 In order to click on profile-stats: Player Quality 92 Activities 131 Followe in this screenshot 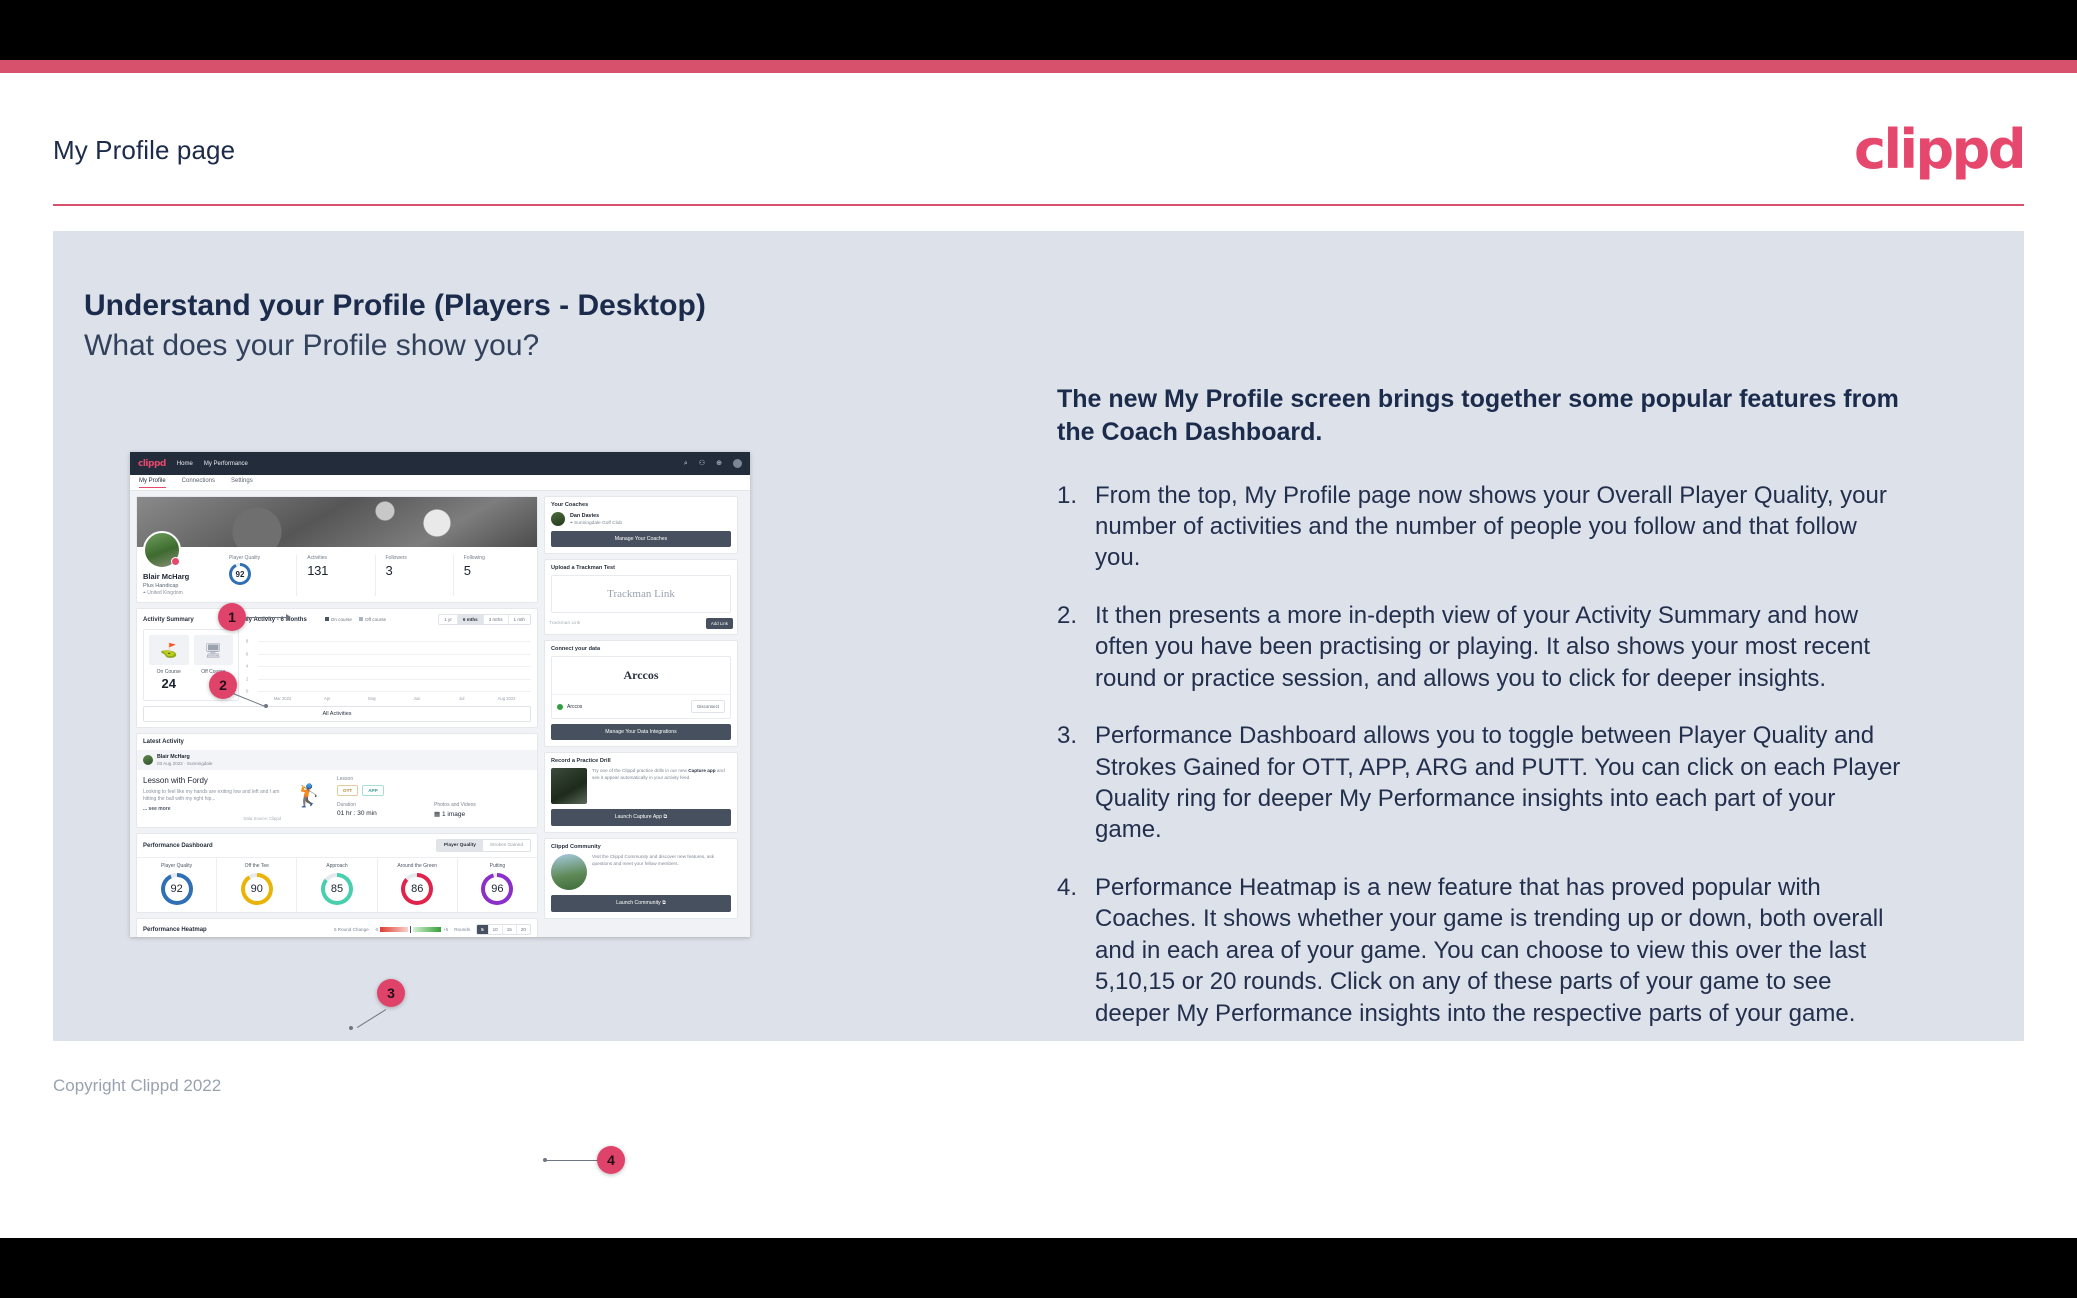, I will do `click(375, 575)`.